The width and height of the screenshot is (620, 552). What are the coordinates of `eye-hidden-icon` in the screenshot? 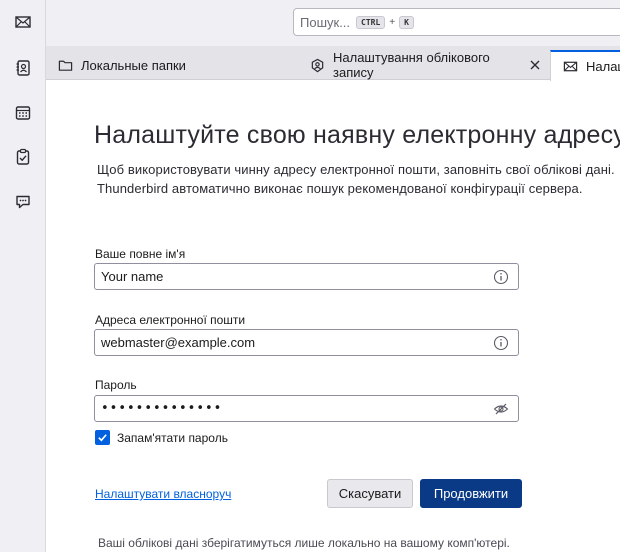 It's located at (501, 409).